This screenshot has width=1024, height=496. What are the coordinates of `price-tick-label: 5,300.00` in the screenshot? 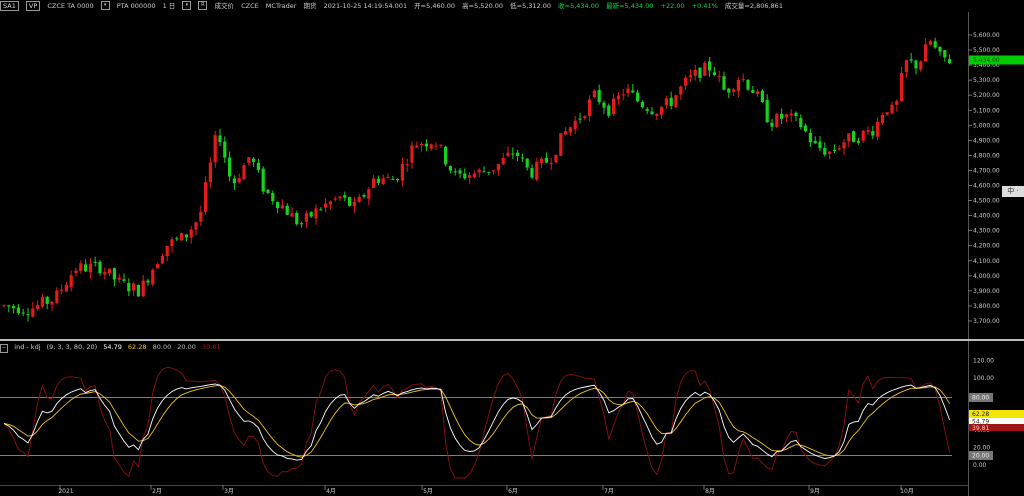 It's located at (986, 80).